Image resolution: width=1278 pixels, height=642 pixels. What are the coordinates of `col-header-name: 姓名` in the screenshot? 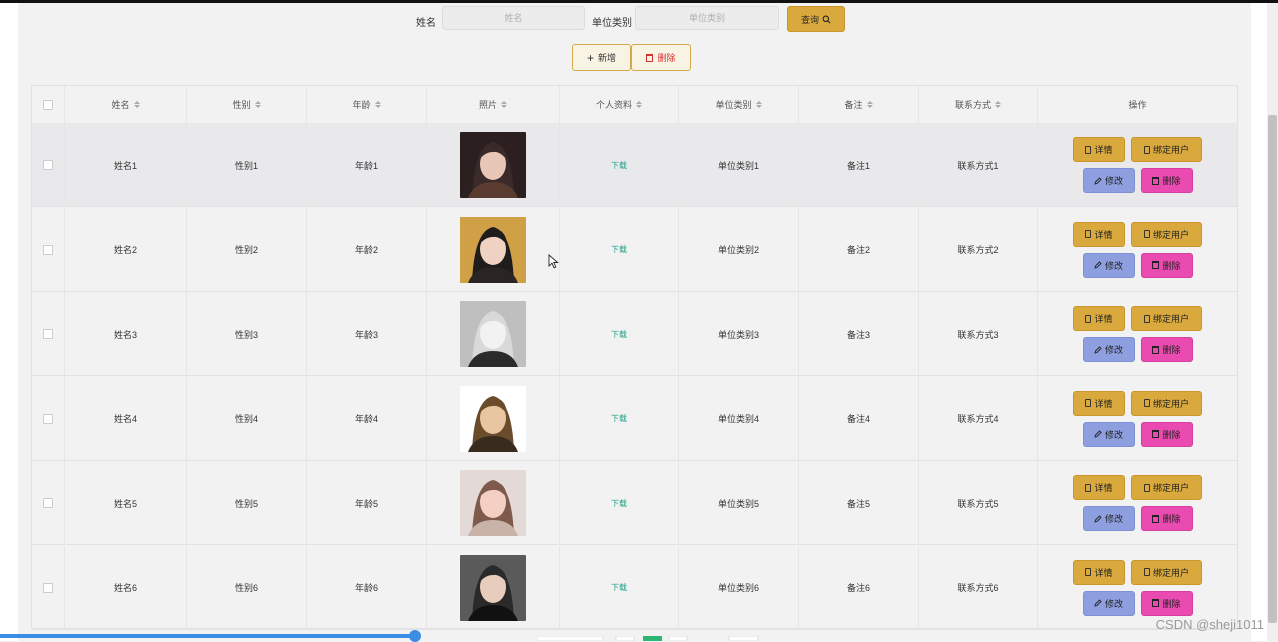 It's located at (126, 104).